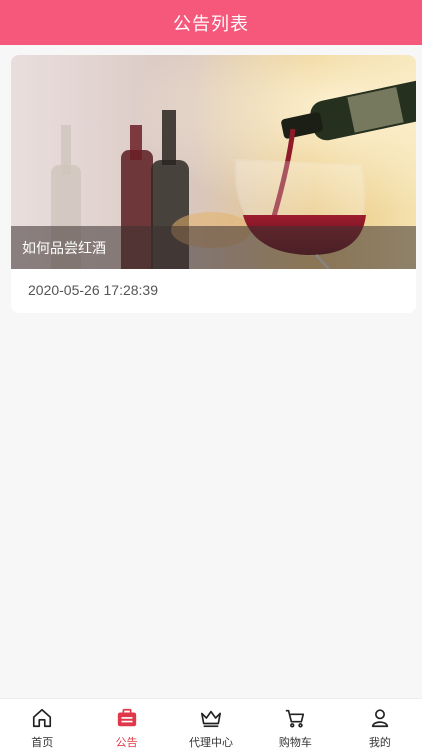  Describe the element at coordinates (42, 742) in the screenshot. I see `tab-label: 首页` at that location.